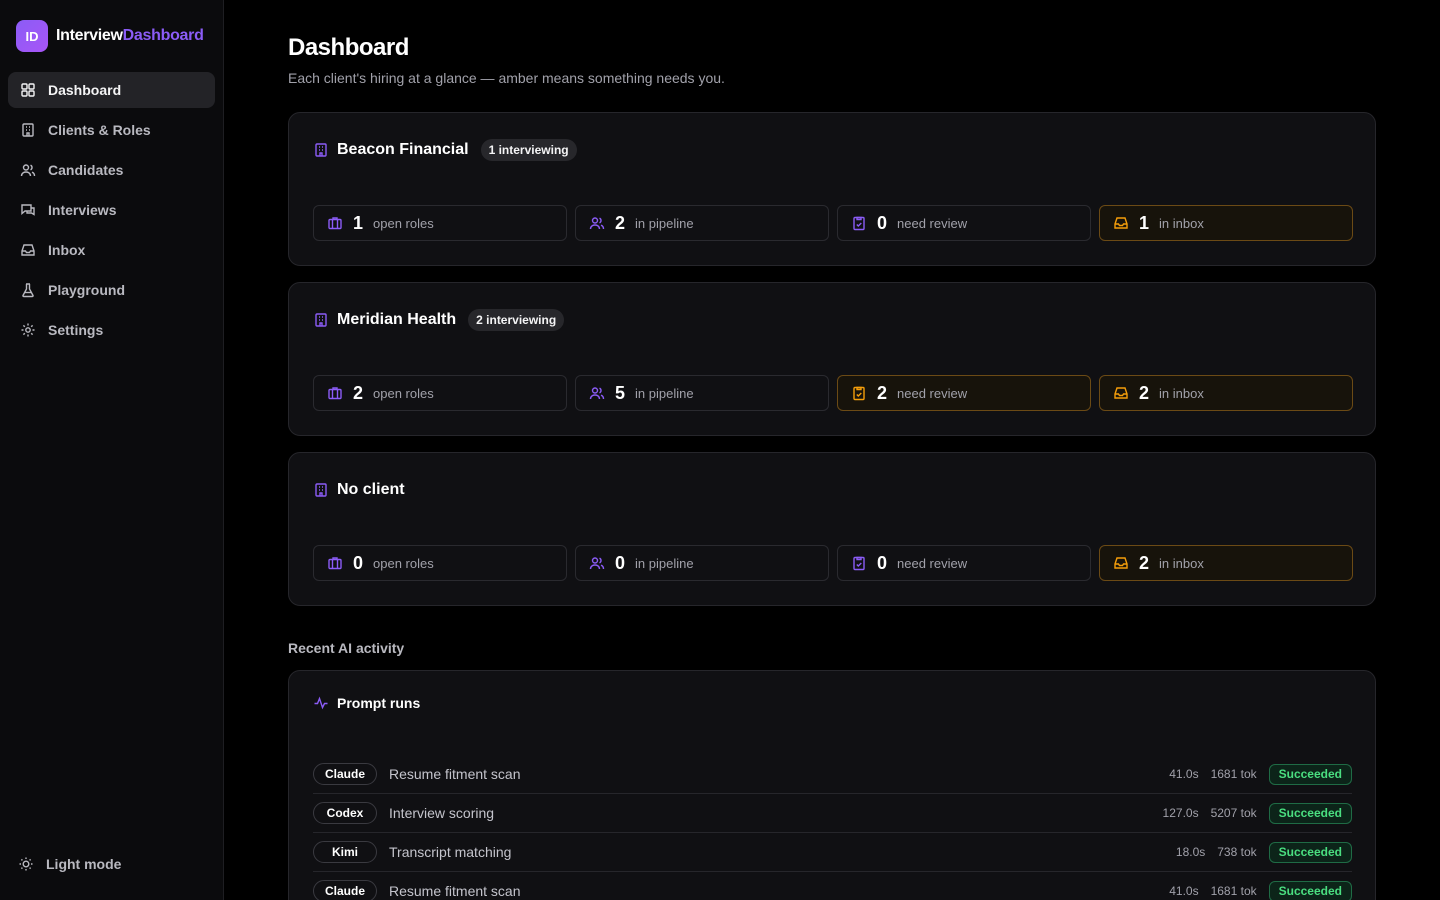 The image size is (1440, 900). I want to click on messages-icon, so click(28, 210).